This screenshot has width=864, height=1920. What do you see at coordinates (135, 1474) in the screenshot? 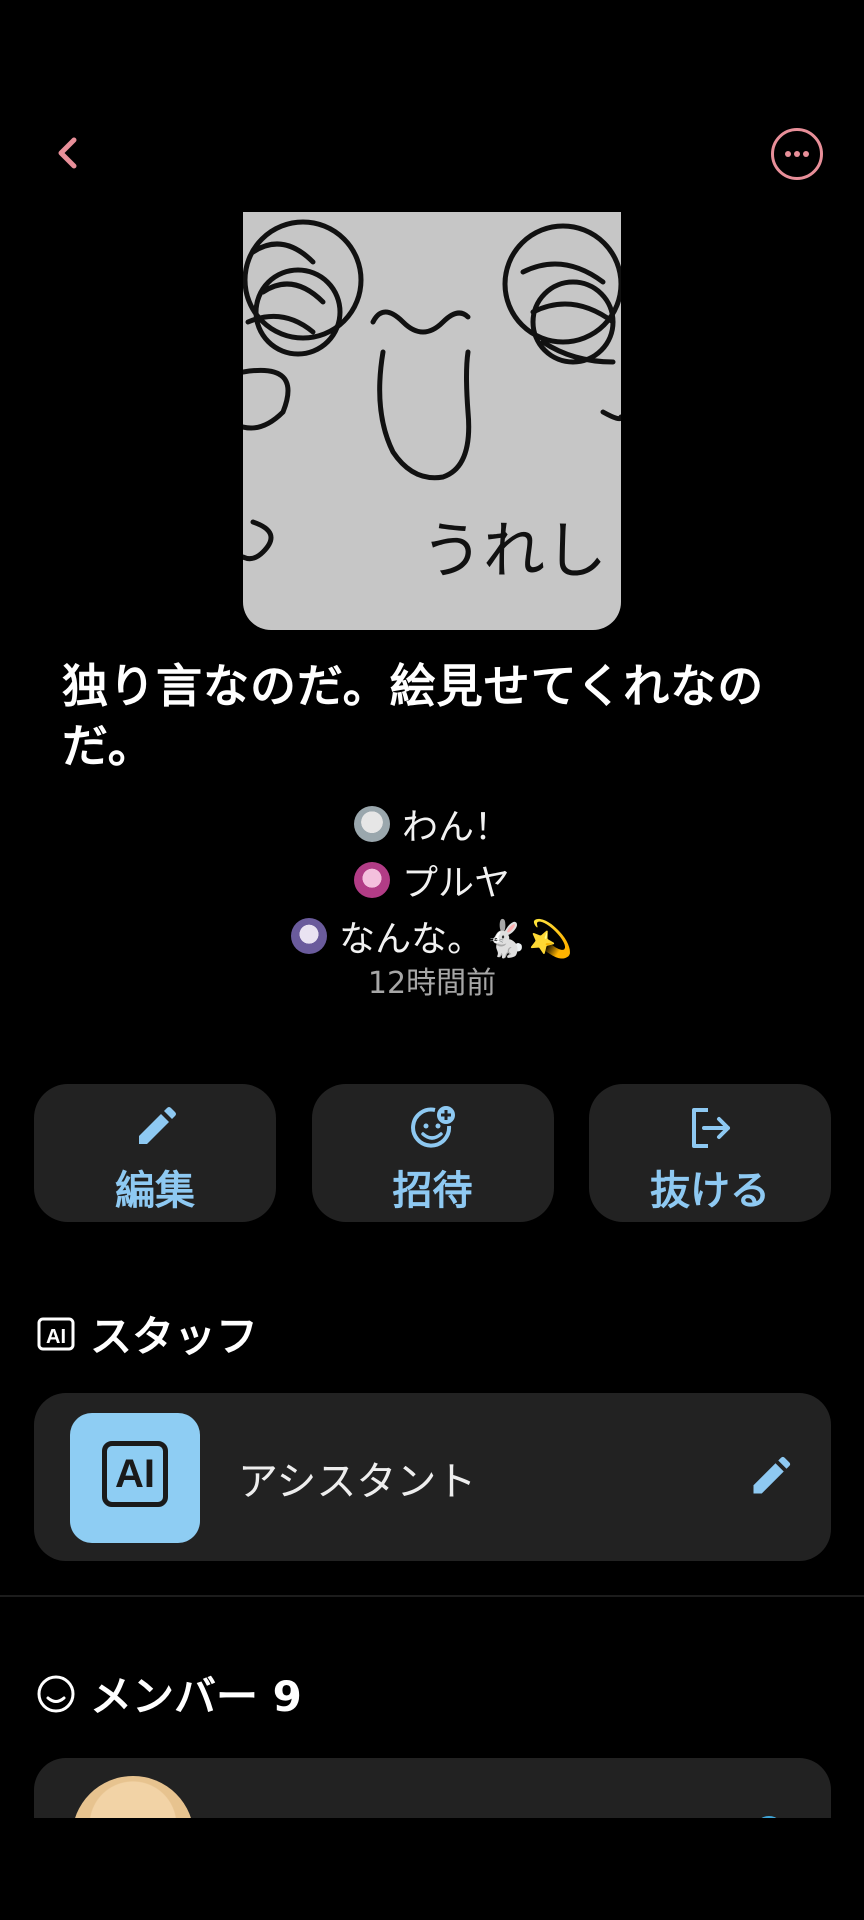
I see `ai-avatar-text: AI` at bounding box center [135, 1474].